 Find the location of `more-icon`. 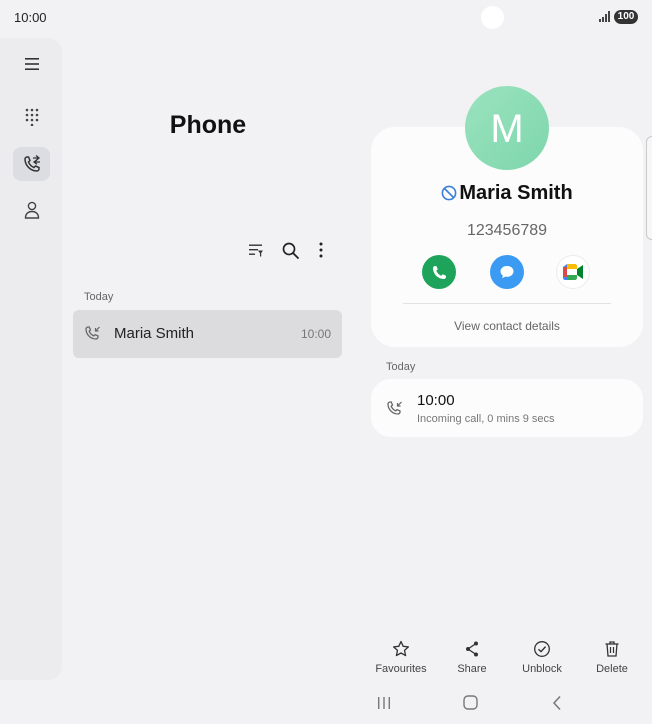

more-icon is located at coordinates (321, 250).